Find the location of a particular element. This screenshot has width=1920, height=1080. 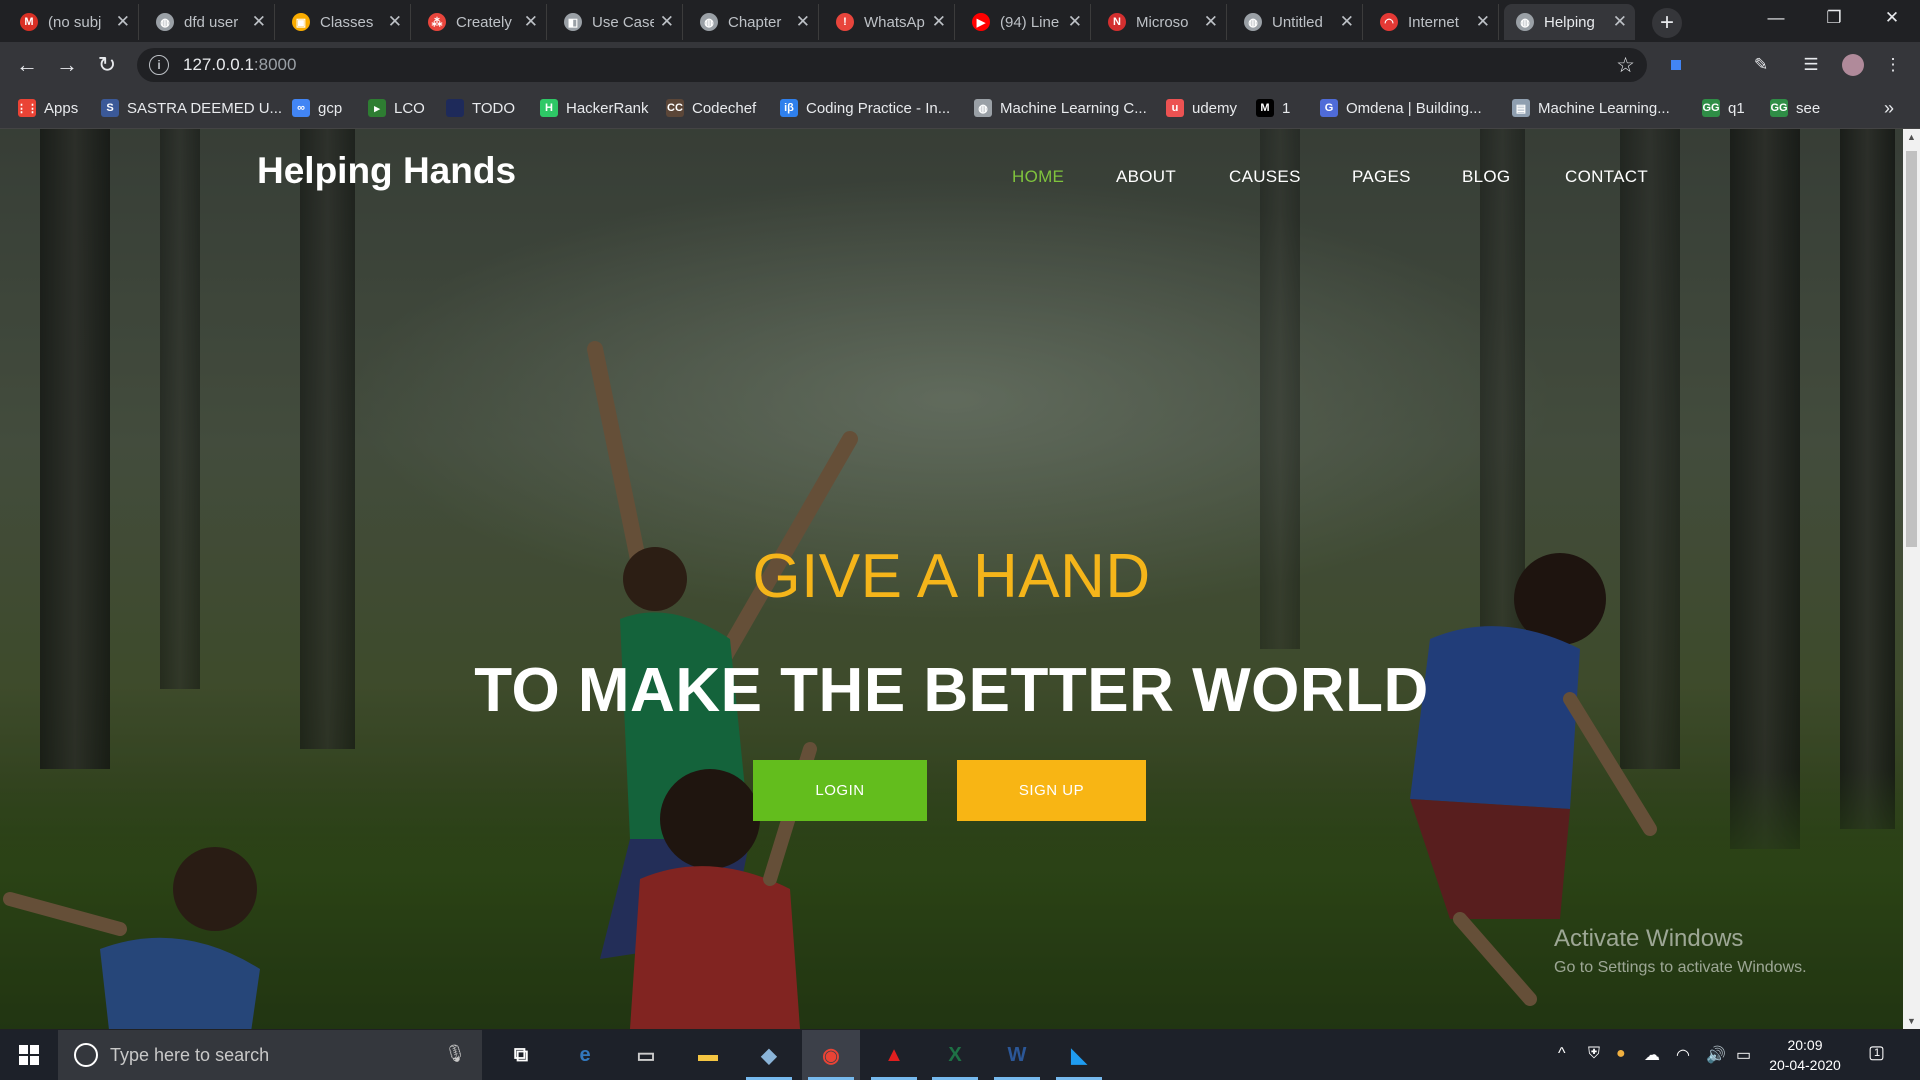

forward-button: → is located at coordinates (67, 65).